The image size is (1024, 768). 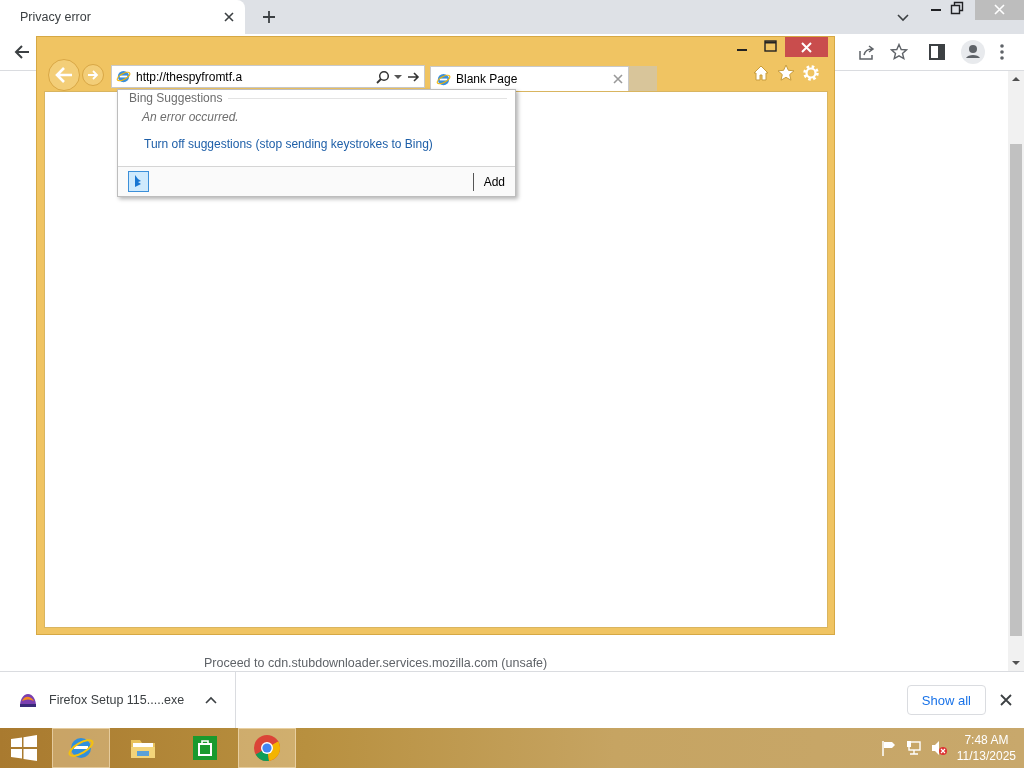 What do you see at coordinates (1016, 79) in the screenshot?
I see `scroll-up-icon` at bounding box center [1016, 79].